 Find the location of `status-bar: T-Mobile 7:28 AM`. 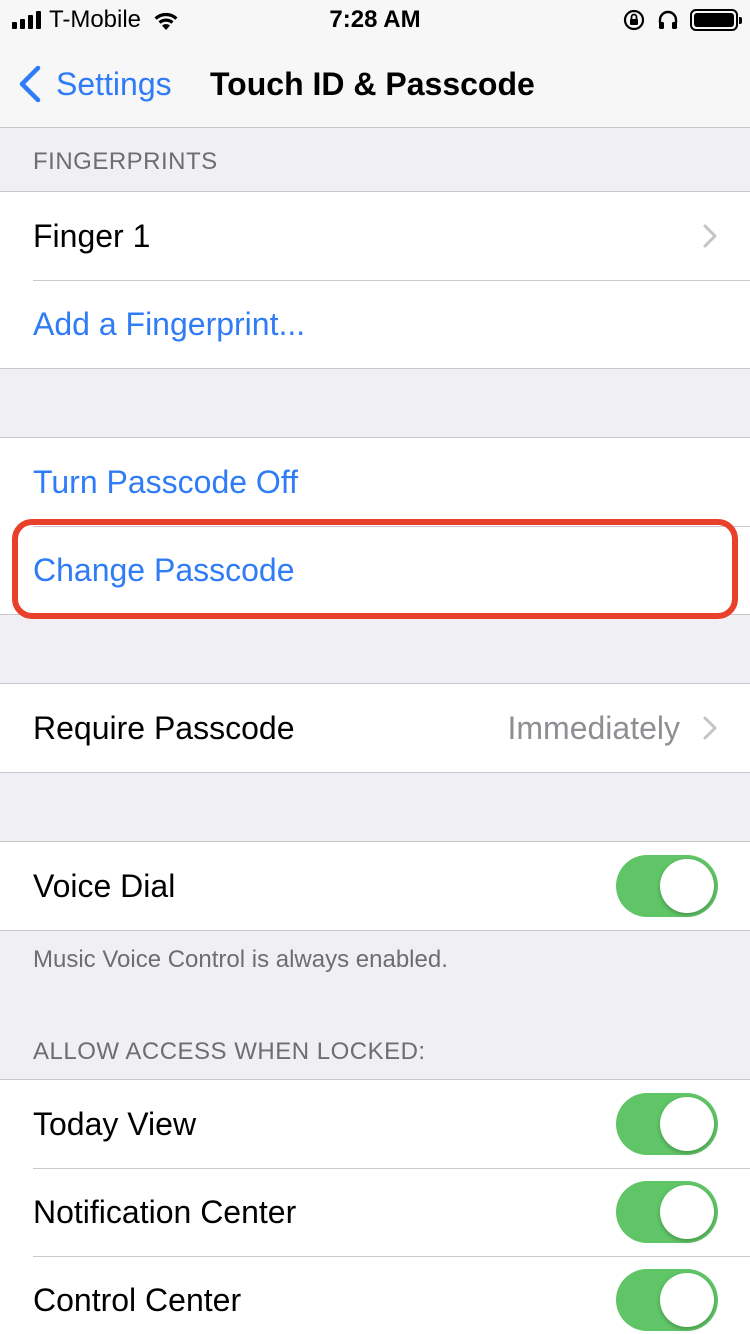

status-bar: T-Mobile 7:28 AM is located at coordinates (375, 20).